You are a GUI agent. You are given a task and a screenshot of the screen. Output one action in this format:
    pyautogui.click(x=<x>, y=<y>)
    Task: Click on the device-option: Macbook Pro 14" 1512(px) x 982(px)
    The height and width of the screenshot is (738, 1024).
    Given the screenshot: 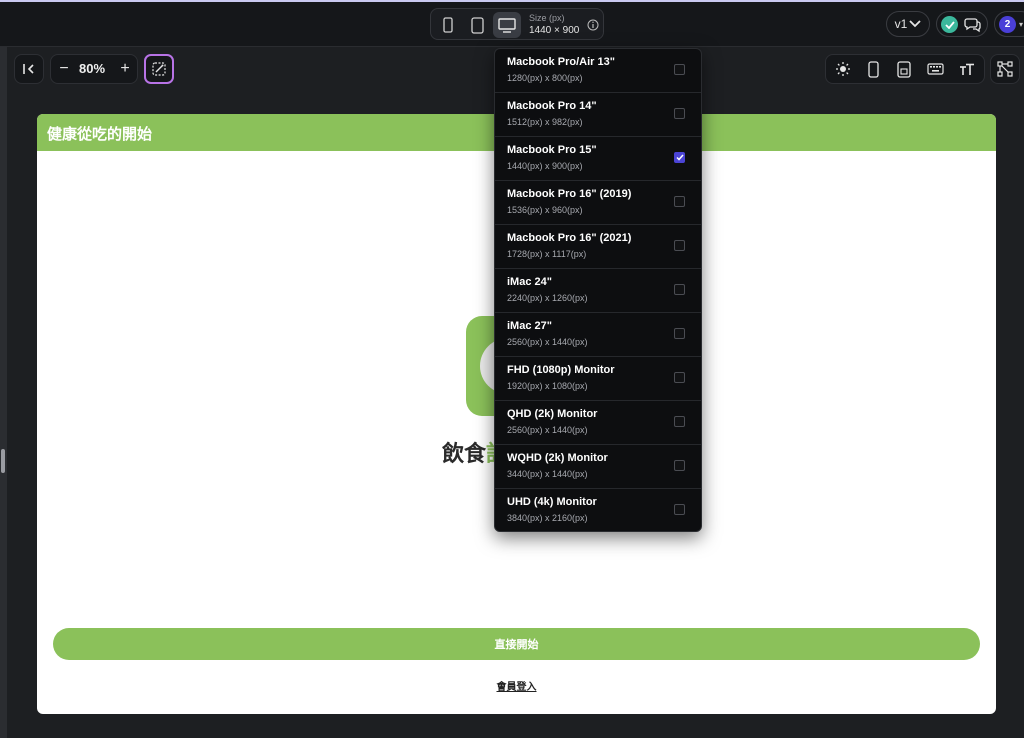 What is the action you would take?
    pyautogui.click(x=598, y=115)
    